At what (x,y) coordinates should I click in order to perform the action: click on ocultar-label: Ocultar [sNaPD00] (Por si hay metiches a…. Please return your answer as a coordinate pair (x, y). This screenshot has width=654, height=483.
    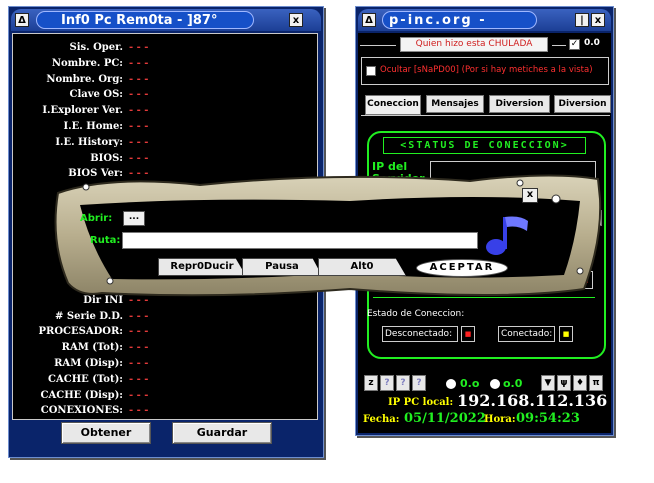
    Looking at the image, I should click on (486, 70).